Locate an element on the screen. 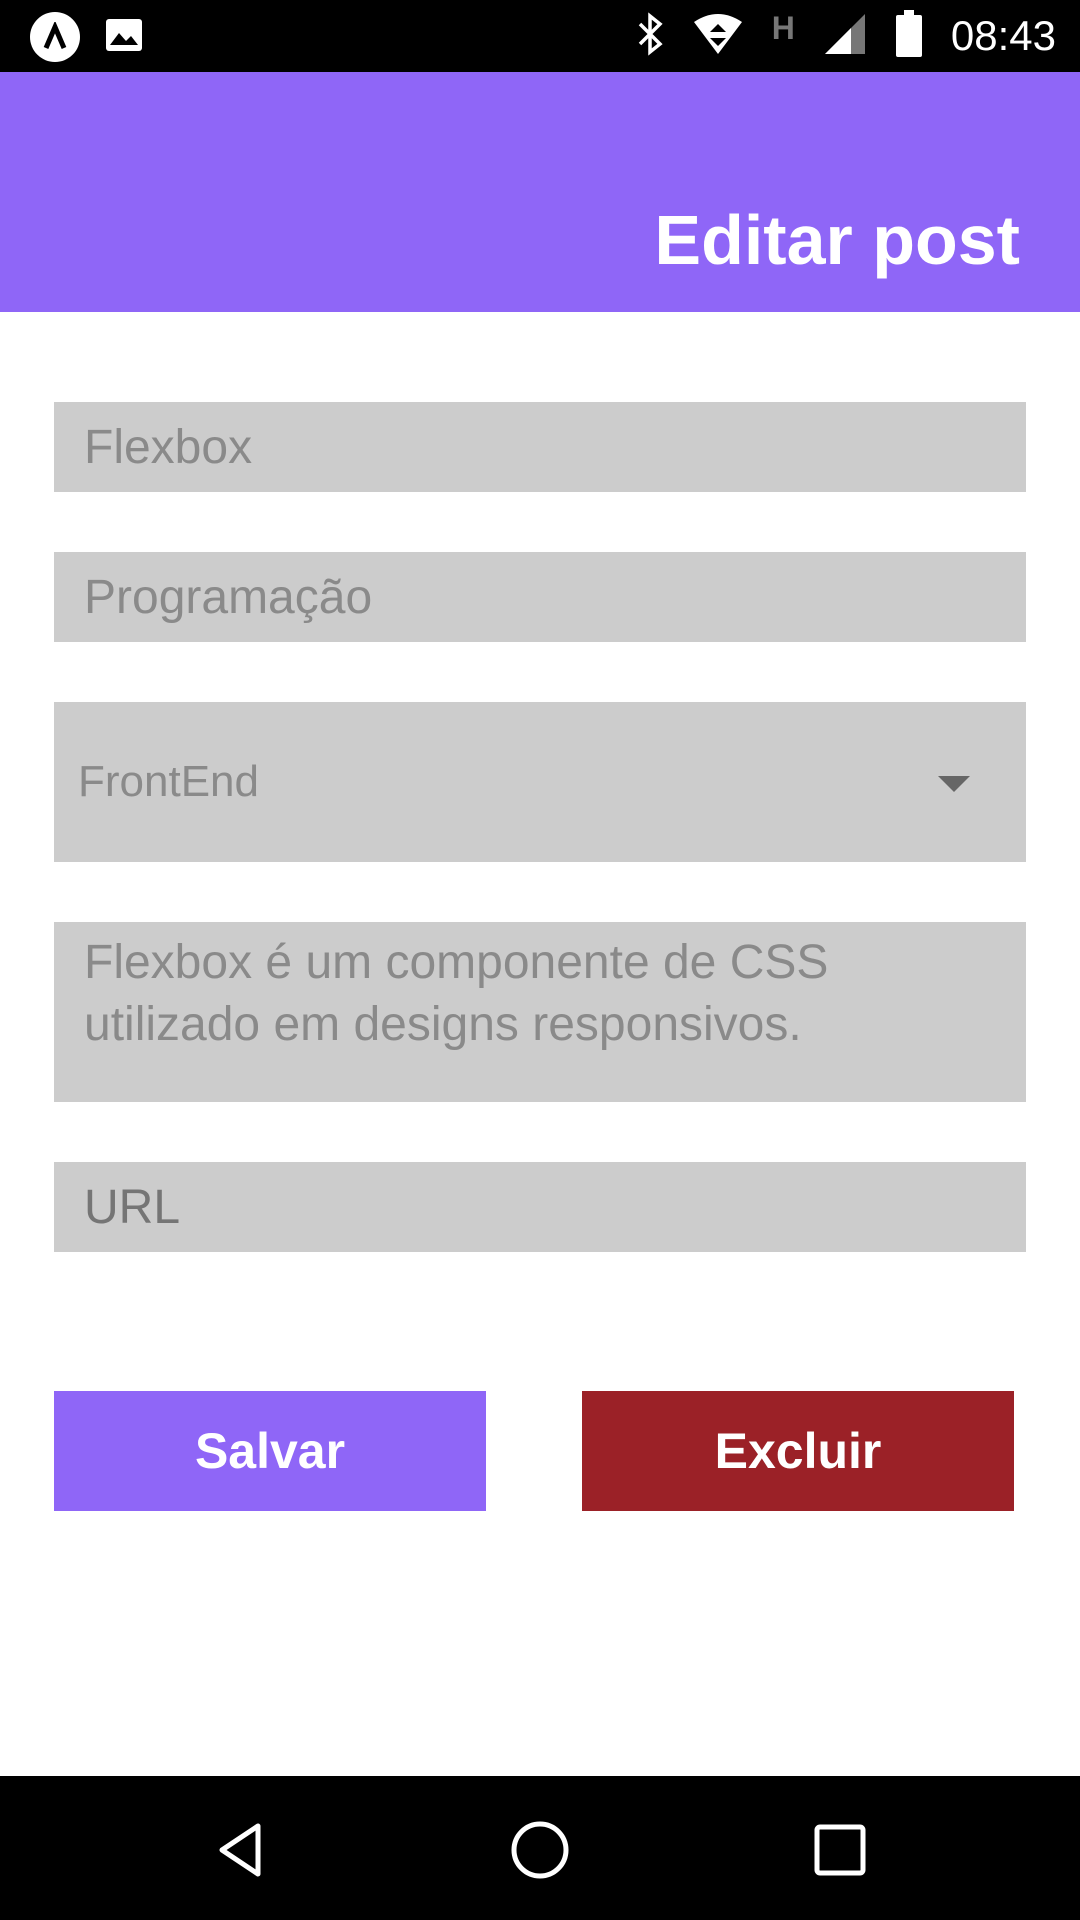  category-input is located at coordinates (540, 597).